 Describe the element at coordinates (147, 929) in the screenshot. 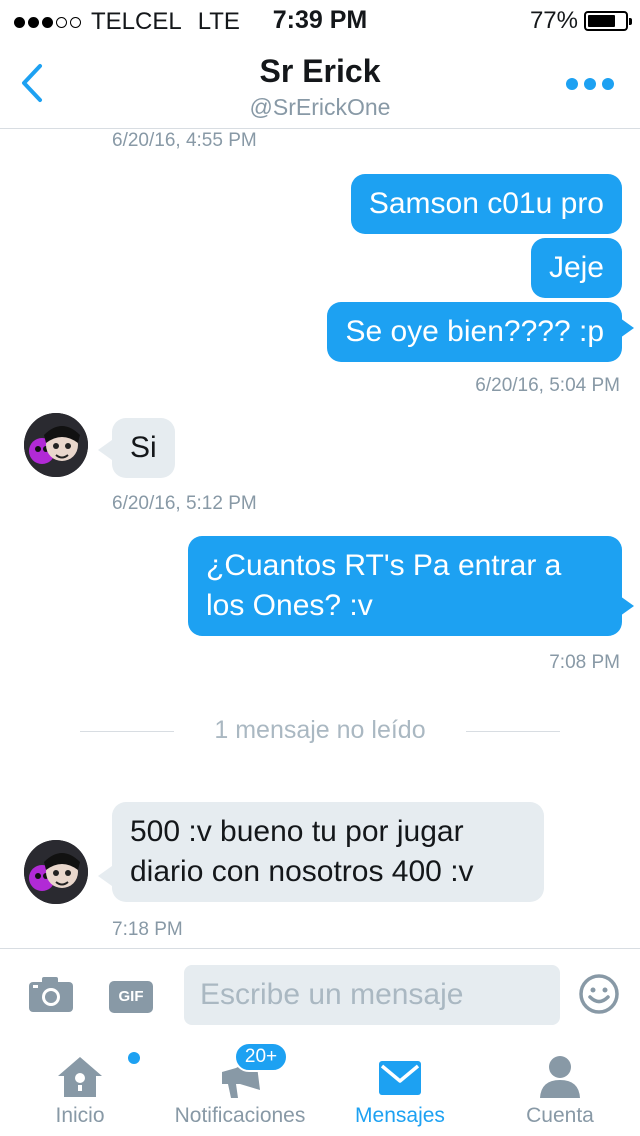

I see `message-timestamp: 7:18 PM` at that location.